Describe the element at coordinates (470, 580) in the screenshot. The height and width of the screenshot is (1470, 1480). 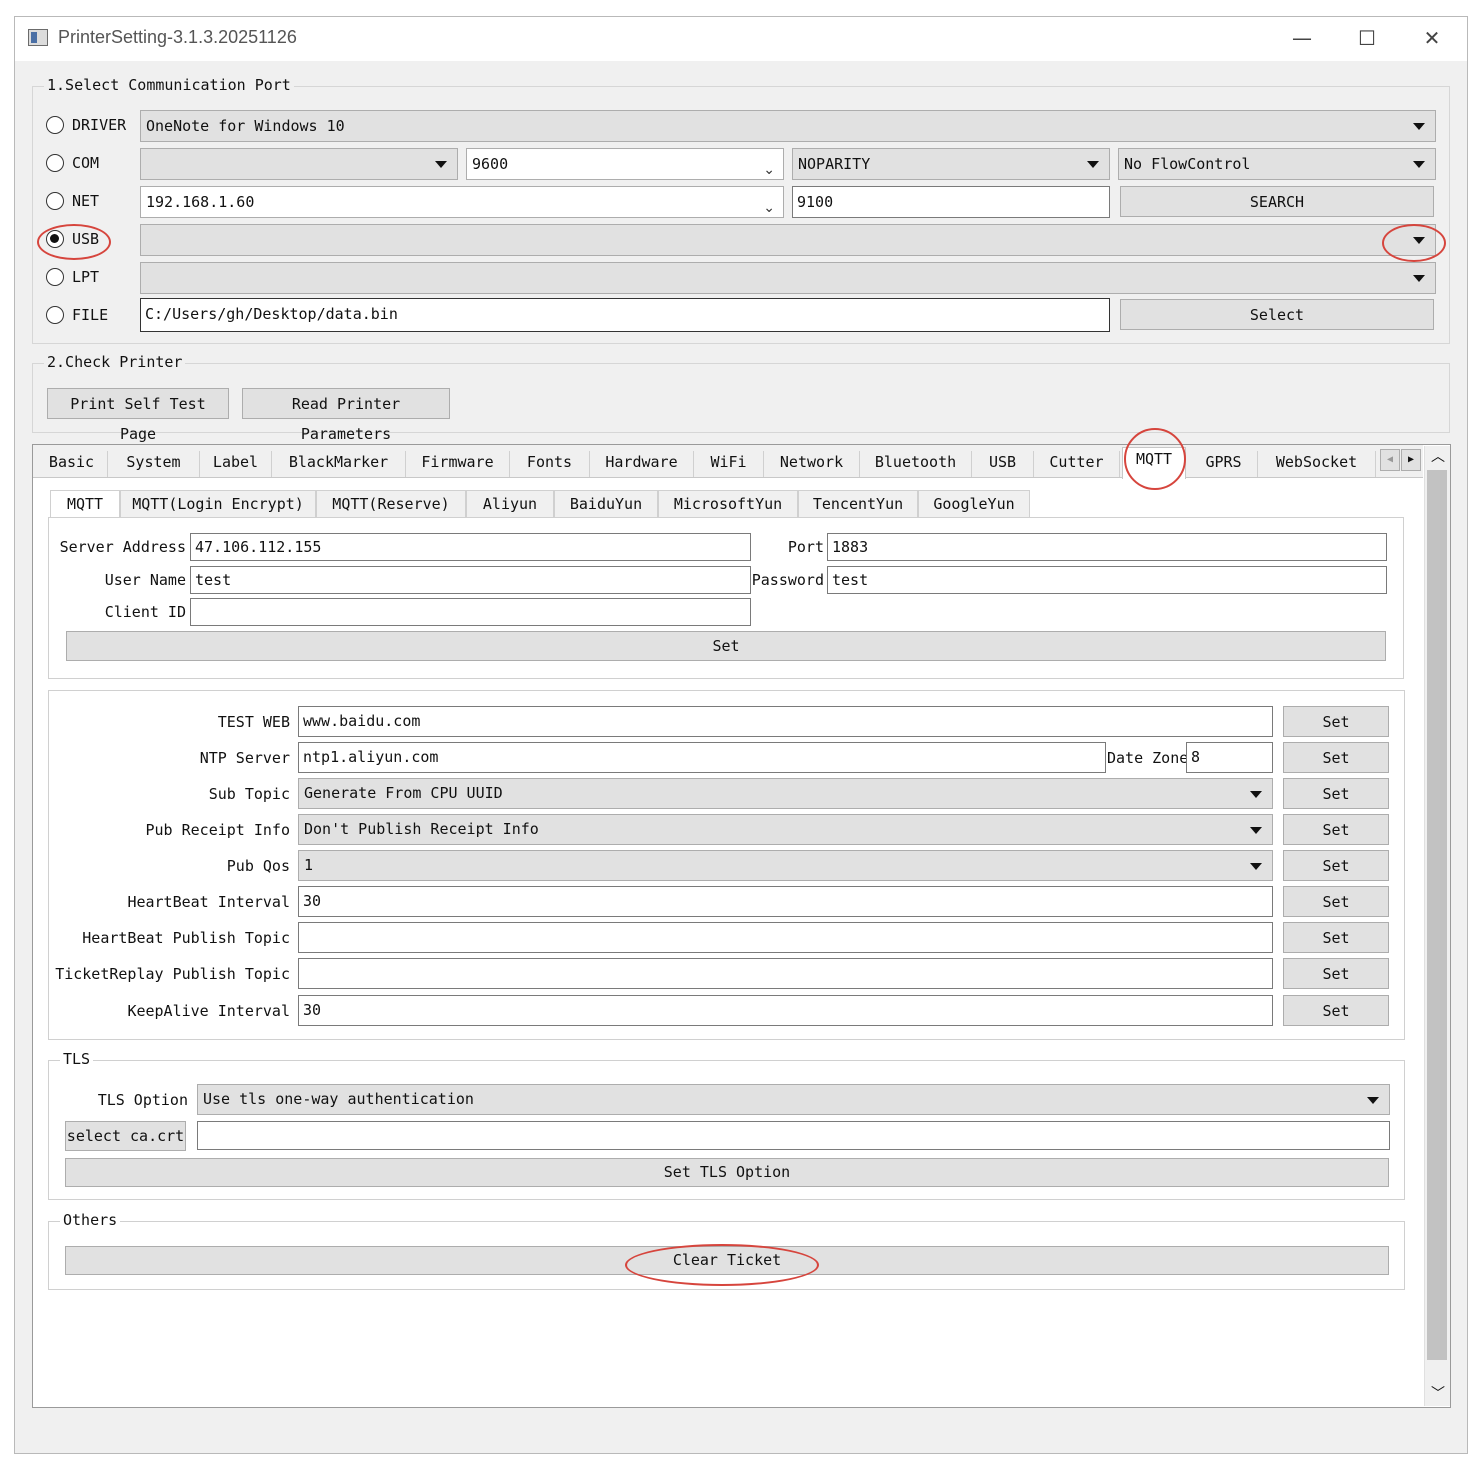
I see `user-name-input: test` at that location.